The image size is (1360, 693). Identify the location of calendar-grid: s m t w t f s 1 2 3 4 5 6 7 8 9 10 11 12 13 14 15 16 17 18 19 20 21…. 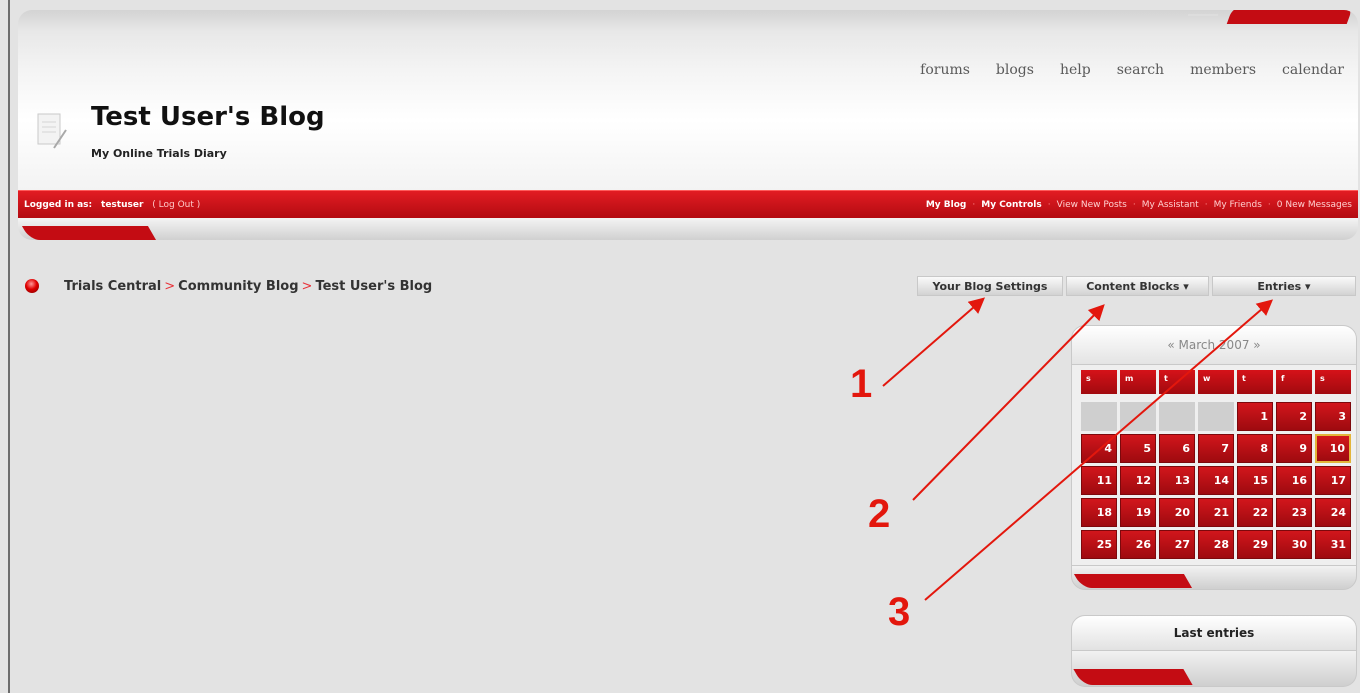
(1216, 464).